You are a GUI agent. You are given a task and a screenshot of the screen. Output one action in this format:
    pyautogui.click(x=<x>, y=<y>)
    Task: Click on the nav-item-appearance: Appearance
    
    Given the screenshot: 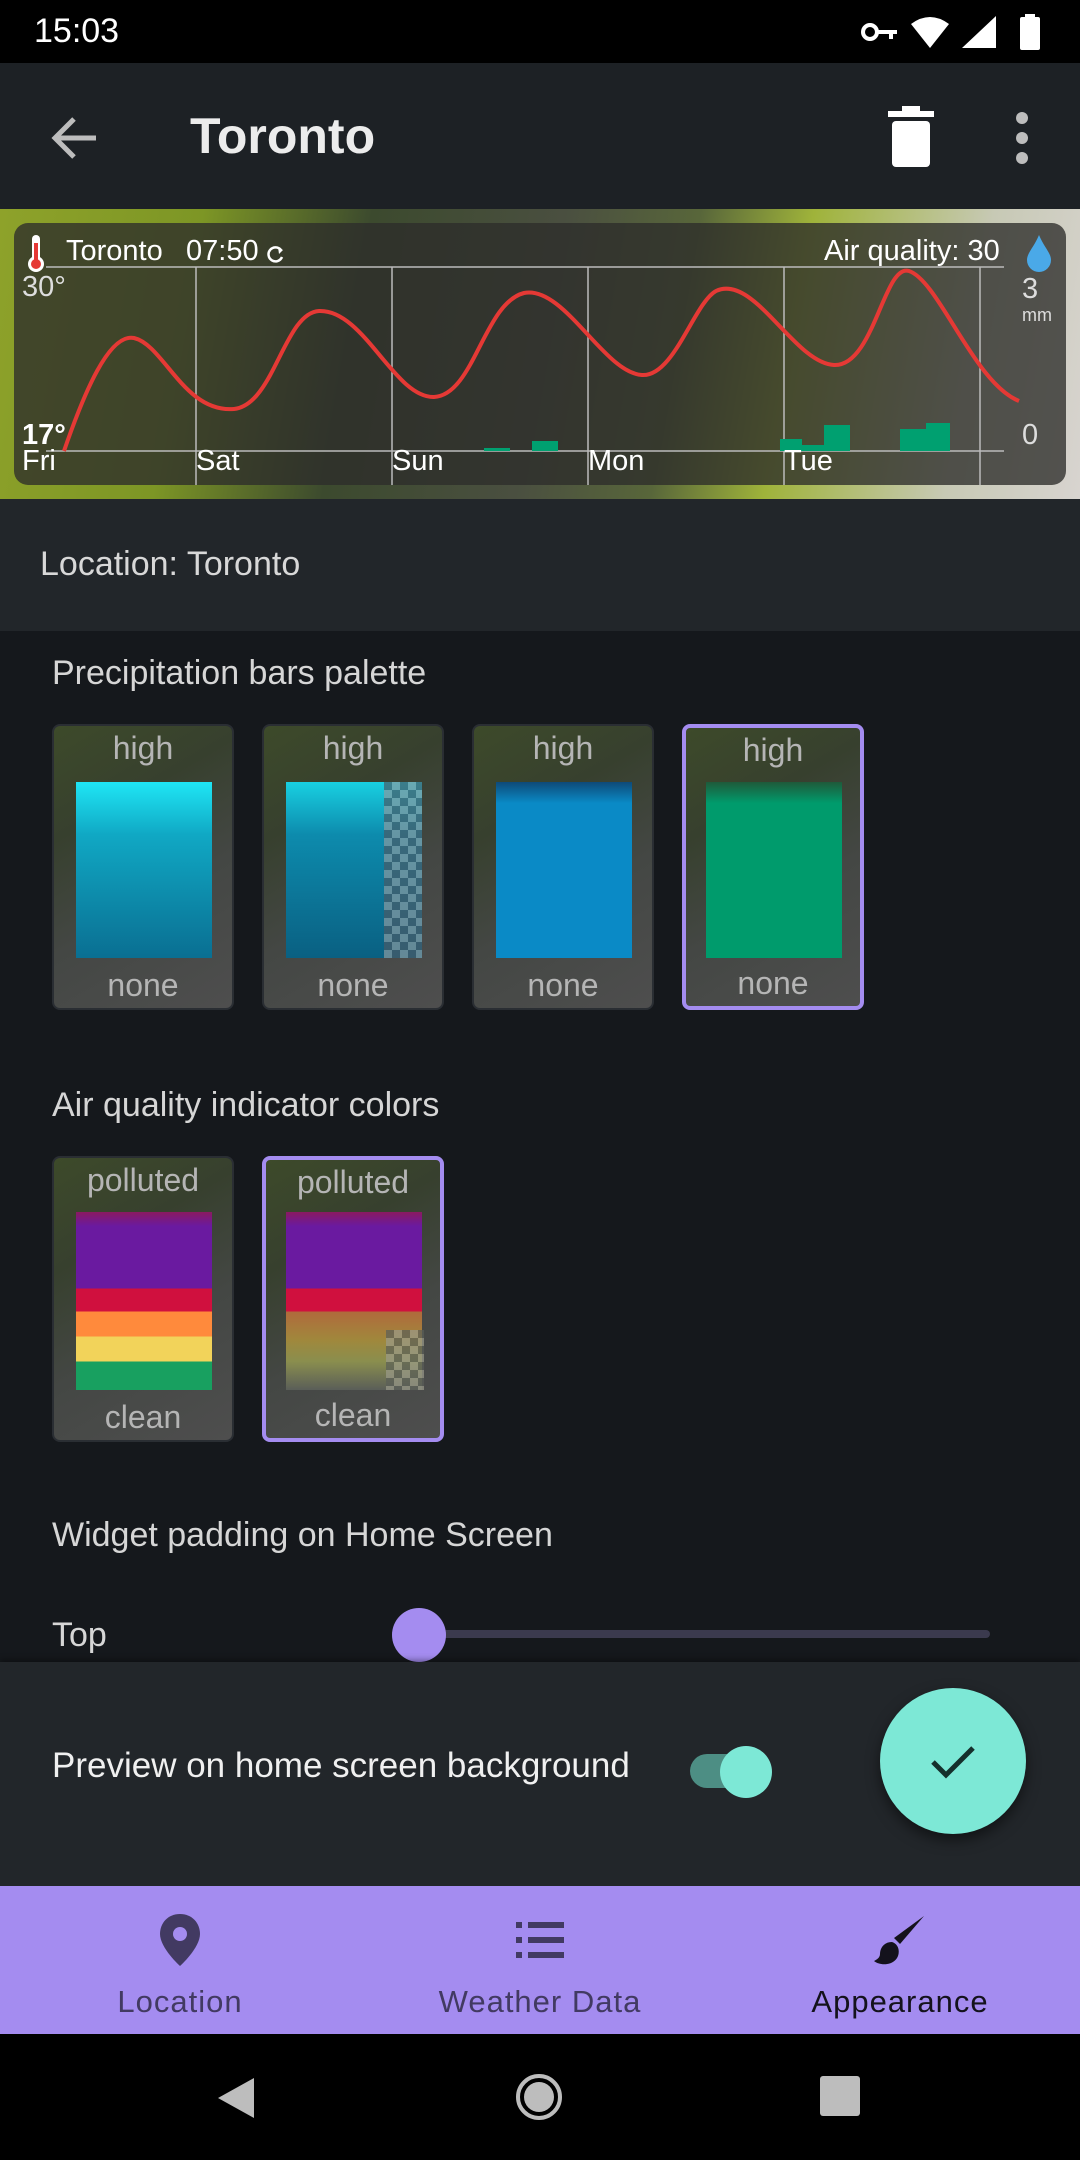 What is the action you would take?
    pyautogui.click(x=900, y=1960)
    